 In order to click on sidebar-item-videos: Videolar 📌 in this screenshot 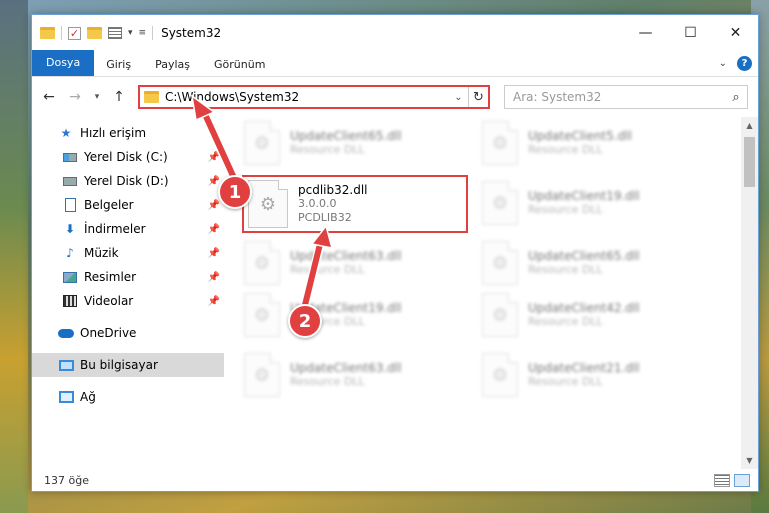, I will do `click(128, 301)`.